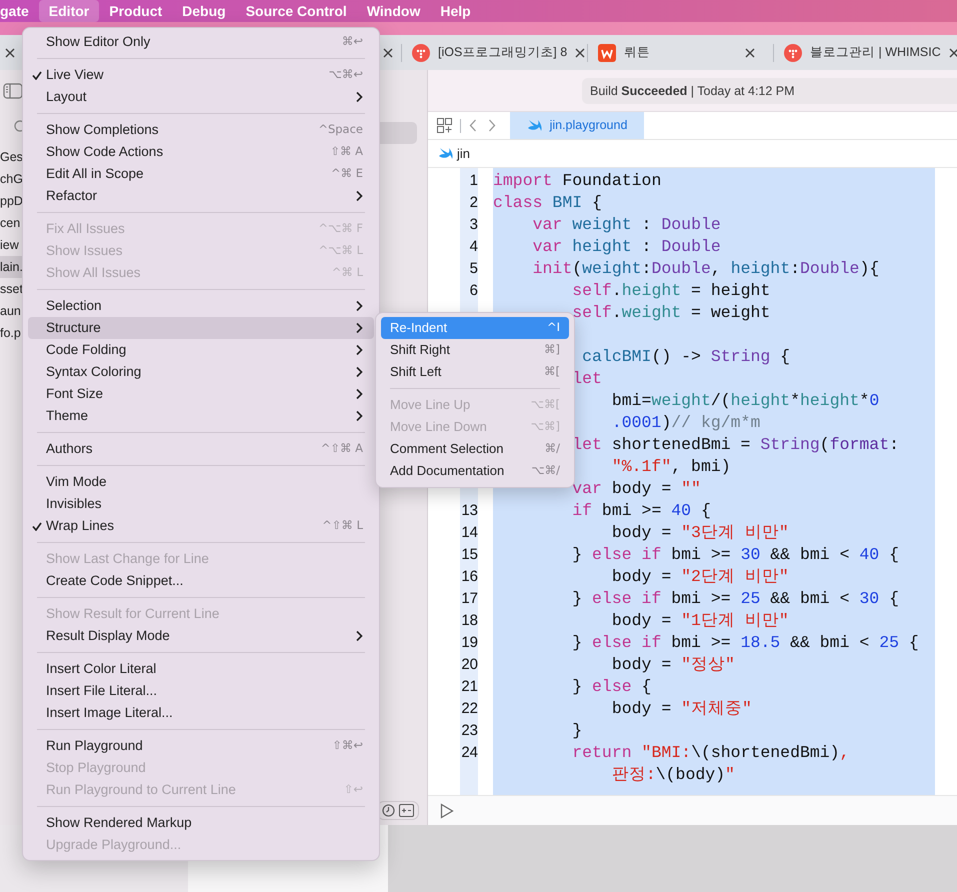 Image resolution: width=957 pixels, height=892 pixels. Describe the element at coordinates (201, 306) in the screenshot. I see `menu-item: Selection` at that location.